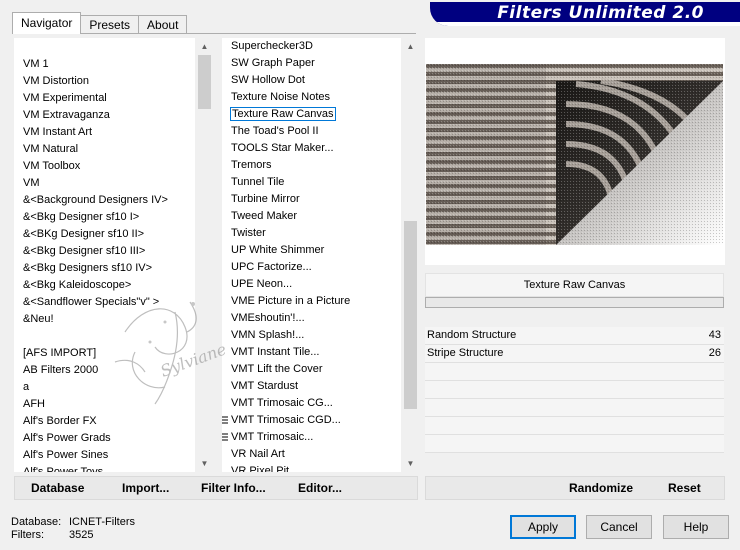 The width and height of the screenshot is (740, 550). Describe the element at coordinates (311, 165) in the screenshot. I see `filter-item: Tremors` at that location.